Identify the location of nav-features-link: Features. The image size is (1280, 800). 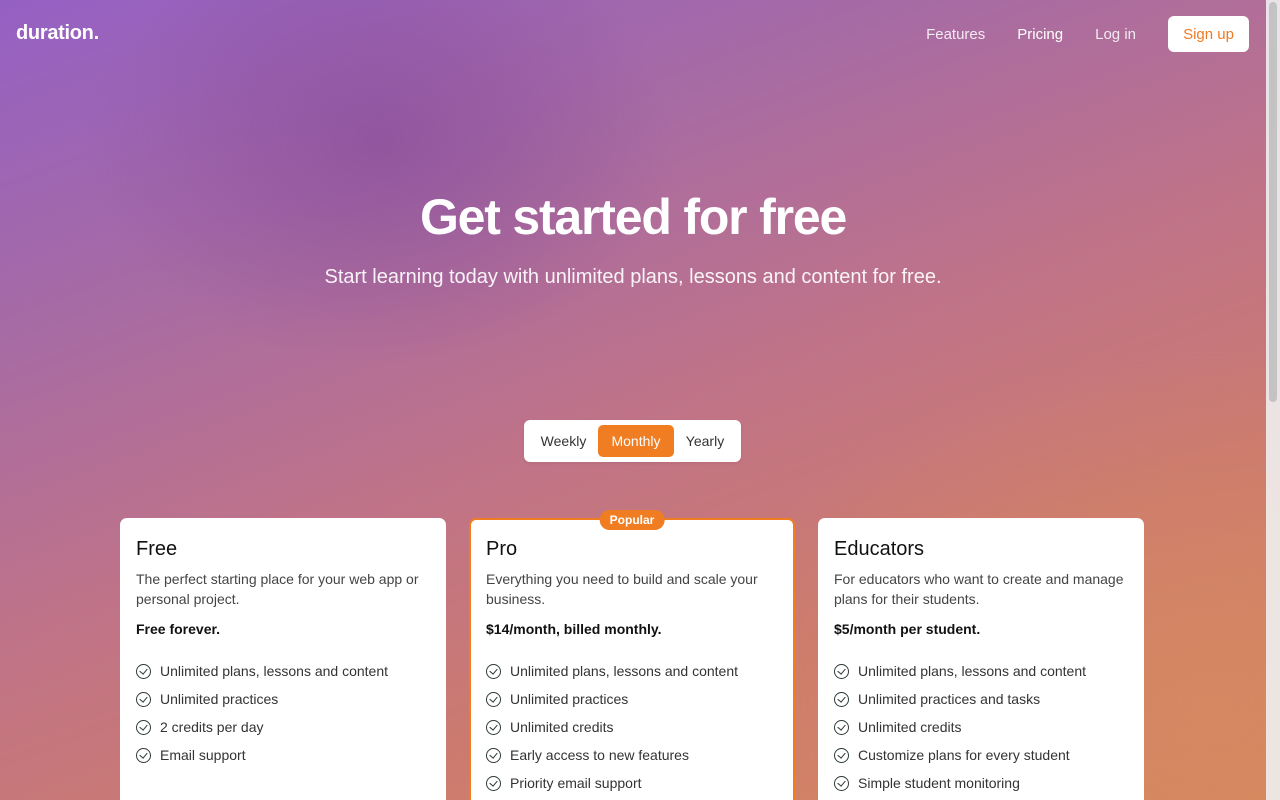
(955, 34).